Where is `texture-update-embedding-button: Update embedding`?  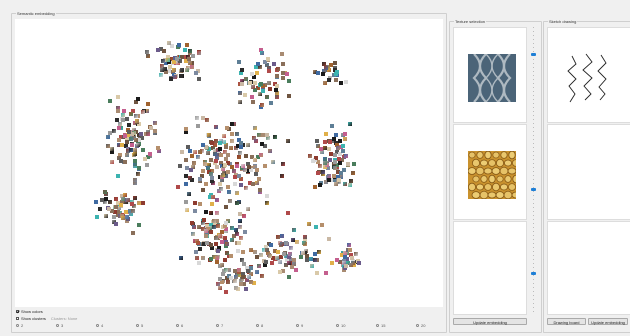
texture-update-embedding-button: Update embedding is located at coordinates (490, 321).